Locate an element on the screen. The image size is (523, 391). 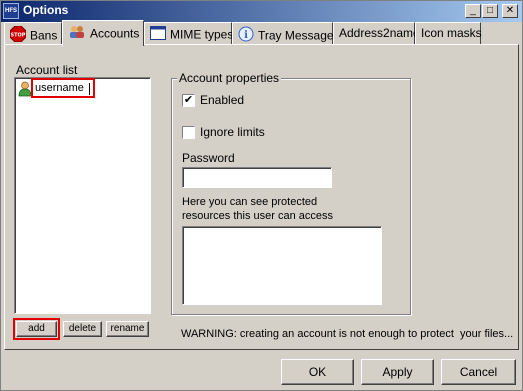
user-icon is located at coordinates (25, 89).